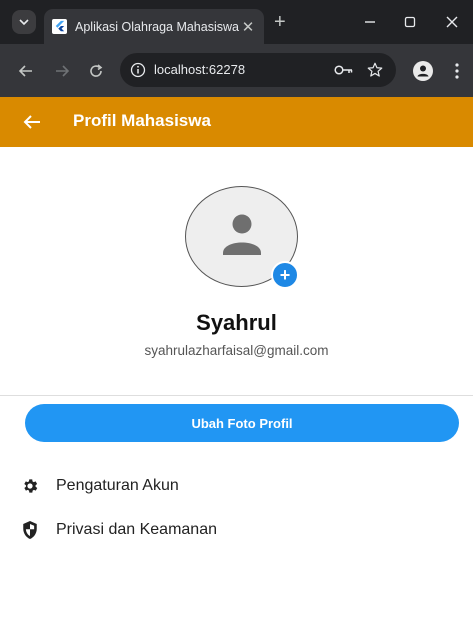 The height and width of the screenshot is (635, 473). Describe the element at coordinates (344, 70) in the screenshot. I see `password-key-icon` at that location.